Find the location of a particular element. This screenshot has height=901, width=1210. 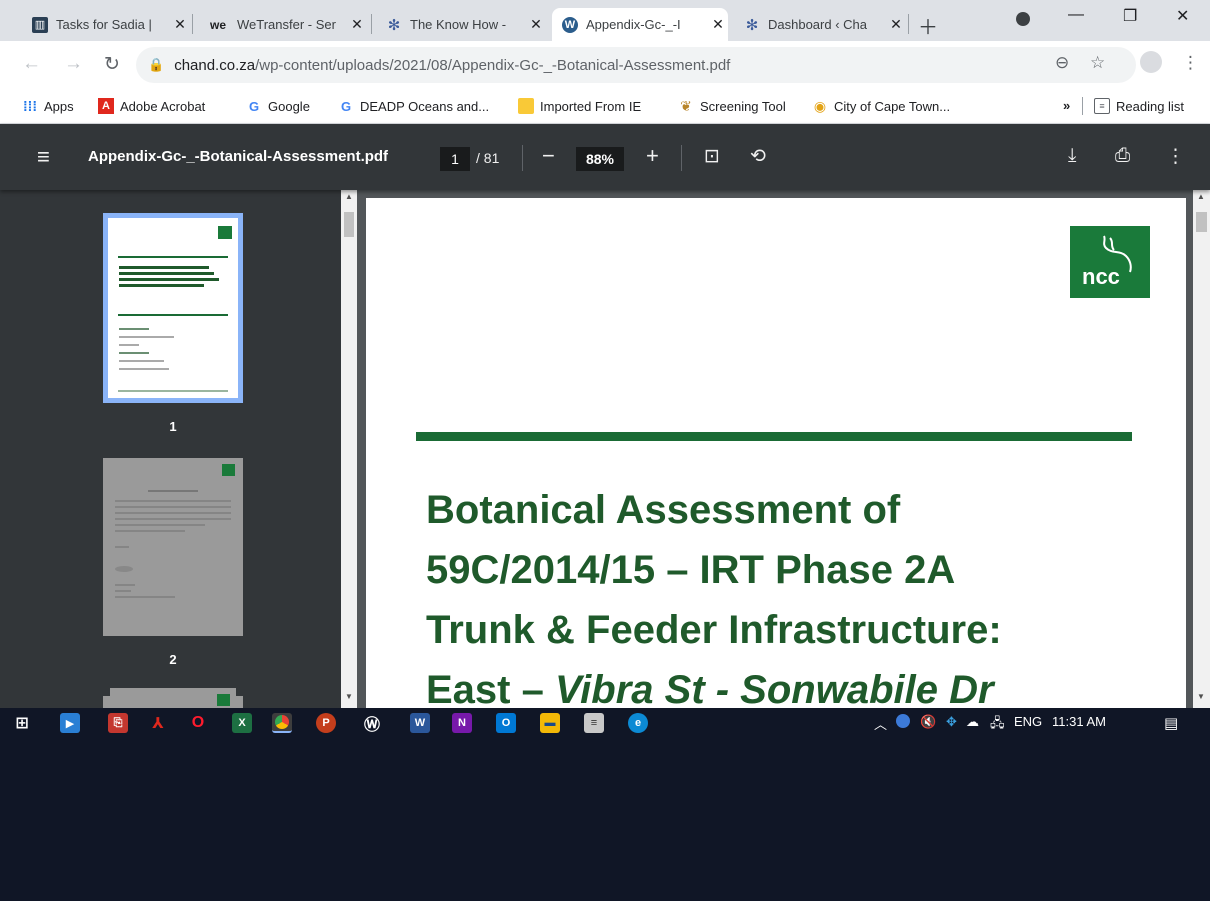

tab-wetransfer: we WeTransfer - Ser ✕ is located at coordinates (282, 24).